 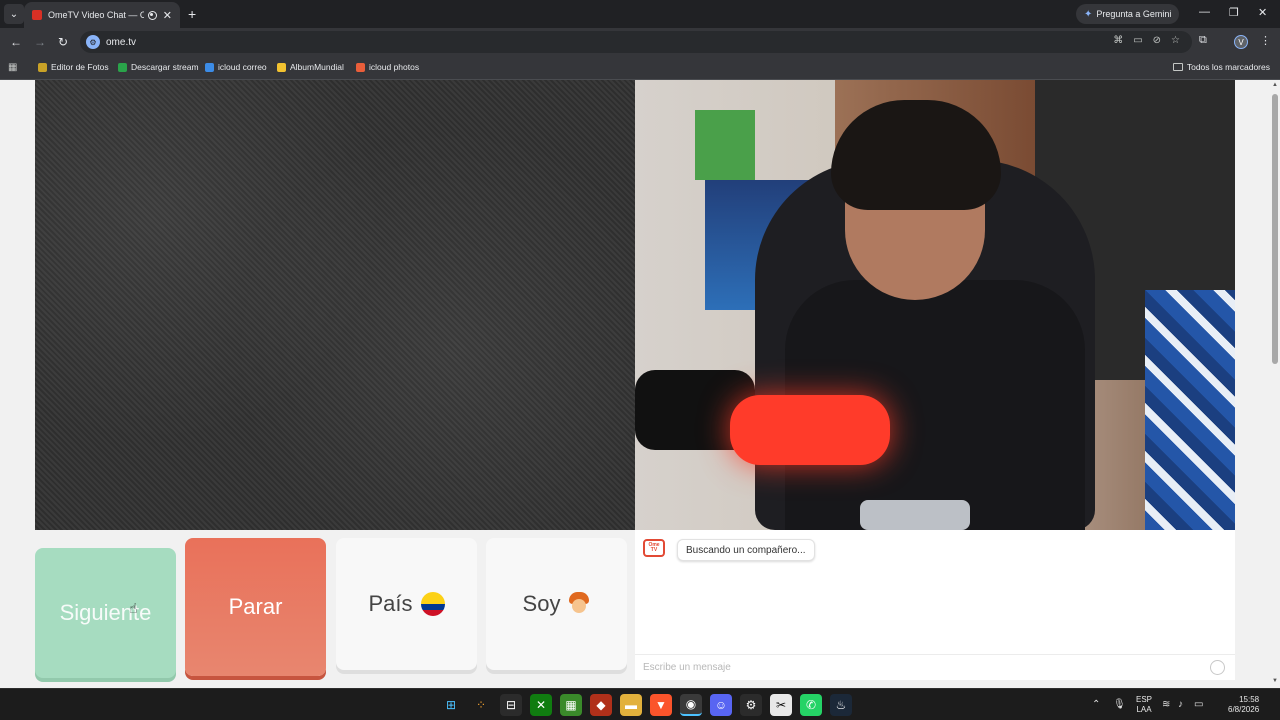 I want to click on bookmark-label: AlbumMundial, so click(x=317, y=67).